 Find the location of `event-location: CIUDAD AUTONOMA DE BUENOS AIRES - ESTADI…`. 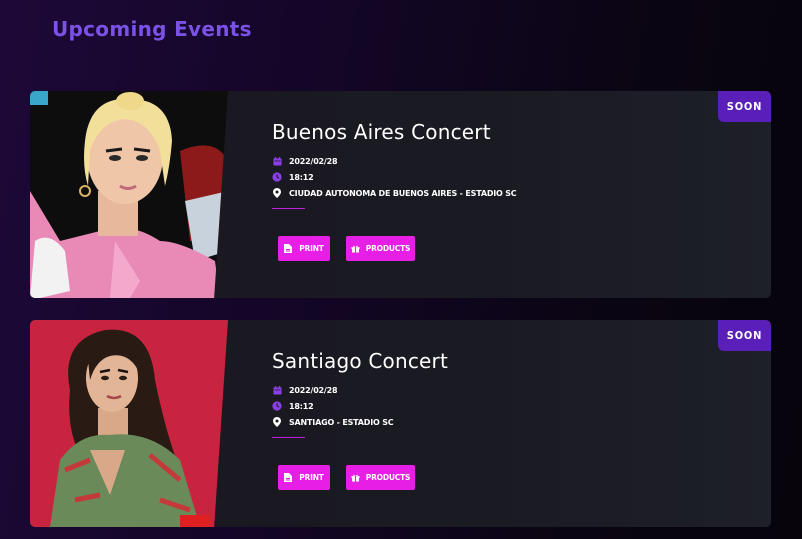

event-location: CIUDAD AUTONOMA DE BUENOS AIRES - ESTADI… is located at coordinates (403, 193).